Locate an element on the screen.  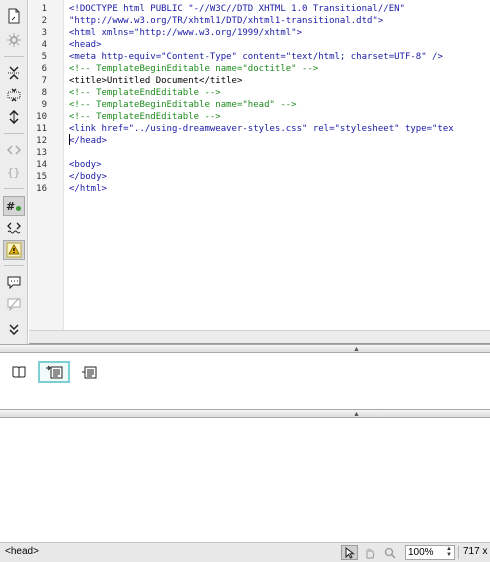
line-number: 4 is located at coordinates (44, 45).